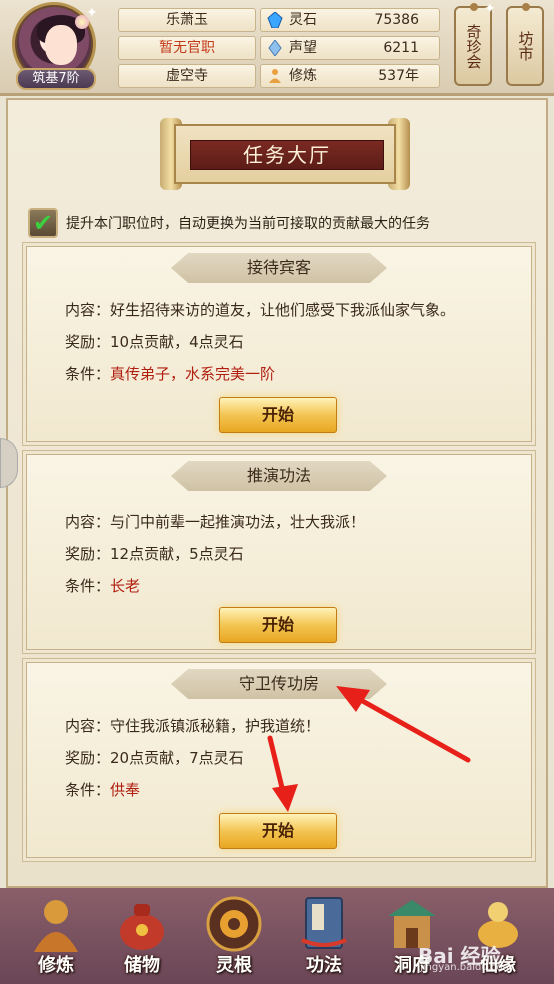  What do you see at coordinates (350, 48) in the screenshot?
I see `stat-reputation: 声望 6211` at bounding box center [350, 48].